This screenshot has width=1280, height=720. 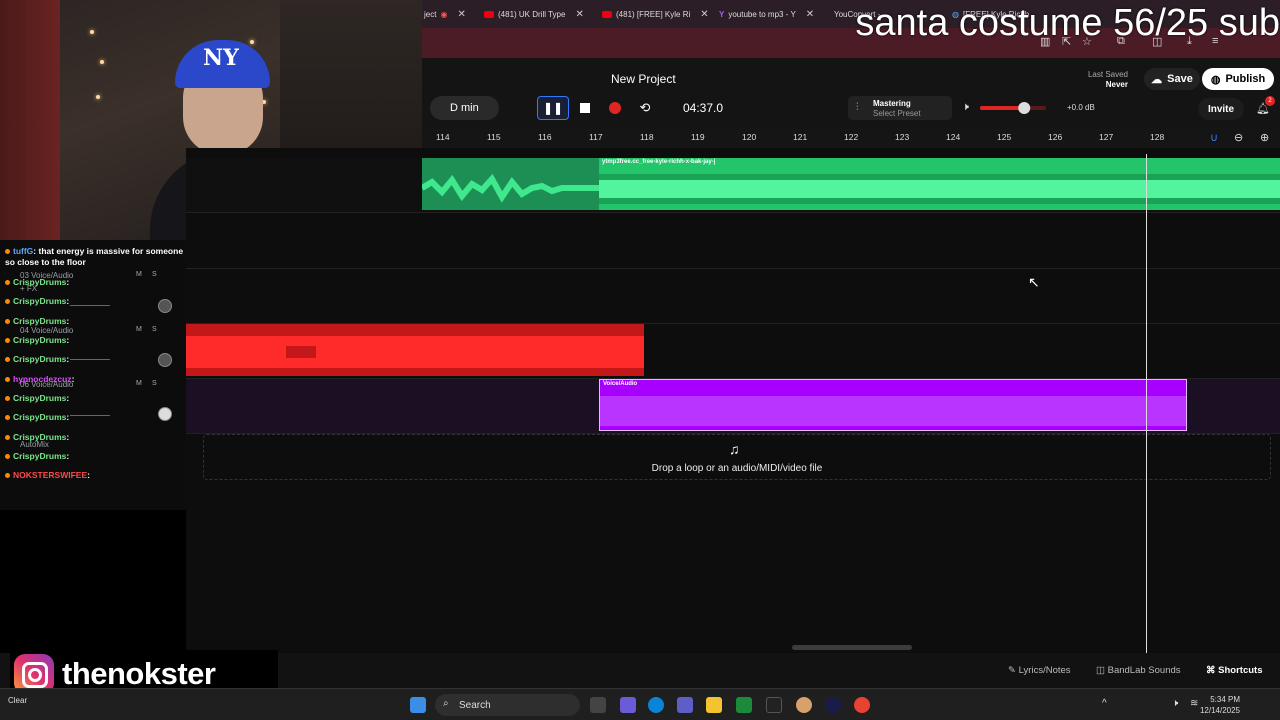 What do you see at coordinates (1215, 79) in the screenshot?
I see `globe-icon: ◍` at bounding box center [1215, 79].